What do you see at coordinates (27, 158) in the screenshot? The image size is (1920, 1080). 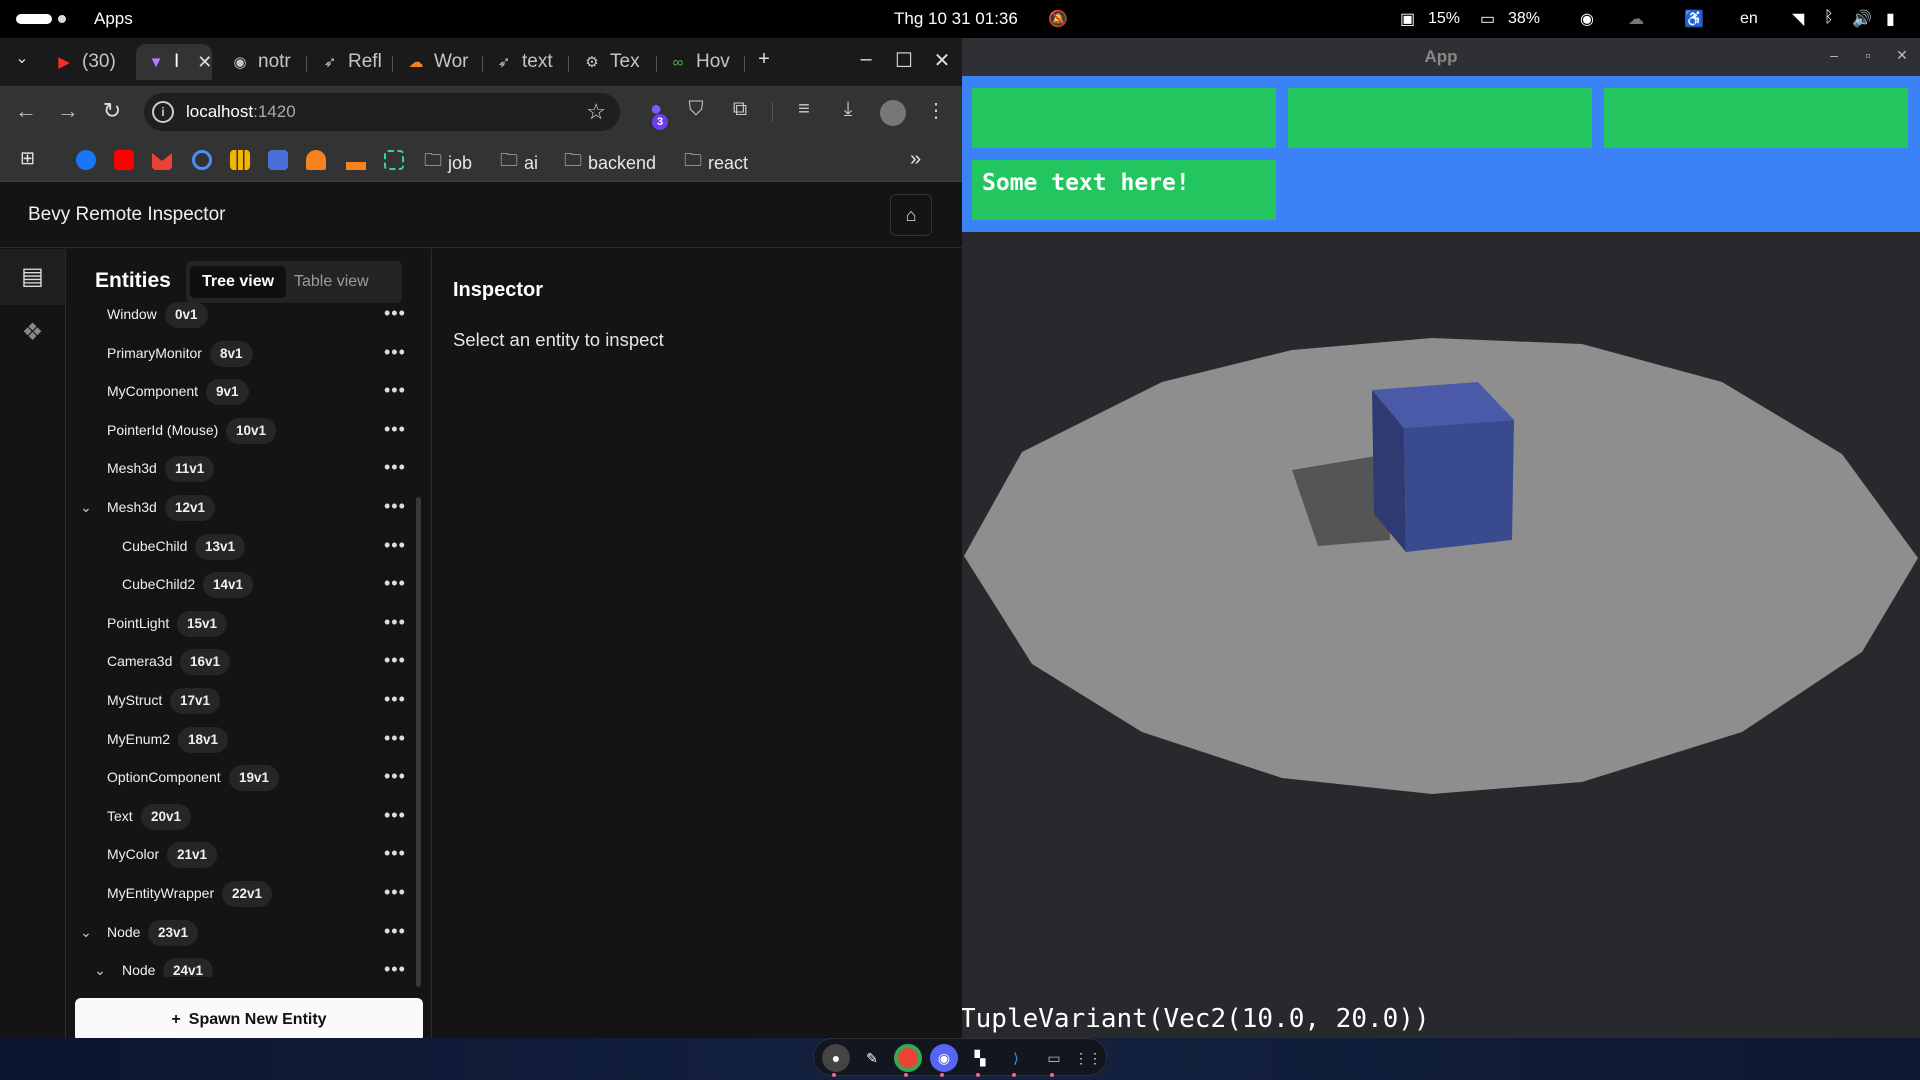 I see `apps-grid-icon: ⊞` at bounding box center [27, 158].